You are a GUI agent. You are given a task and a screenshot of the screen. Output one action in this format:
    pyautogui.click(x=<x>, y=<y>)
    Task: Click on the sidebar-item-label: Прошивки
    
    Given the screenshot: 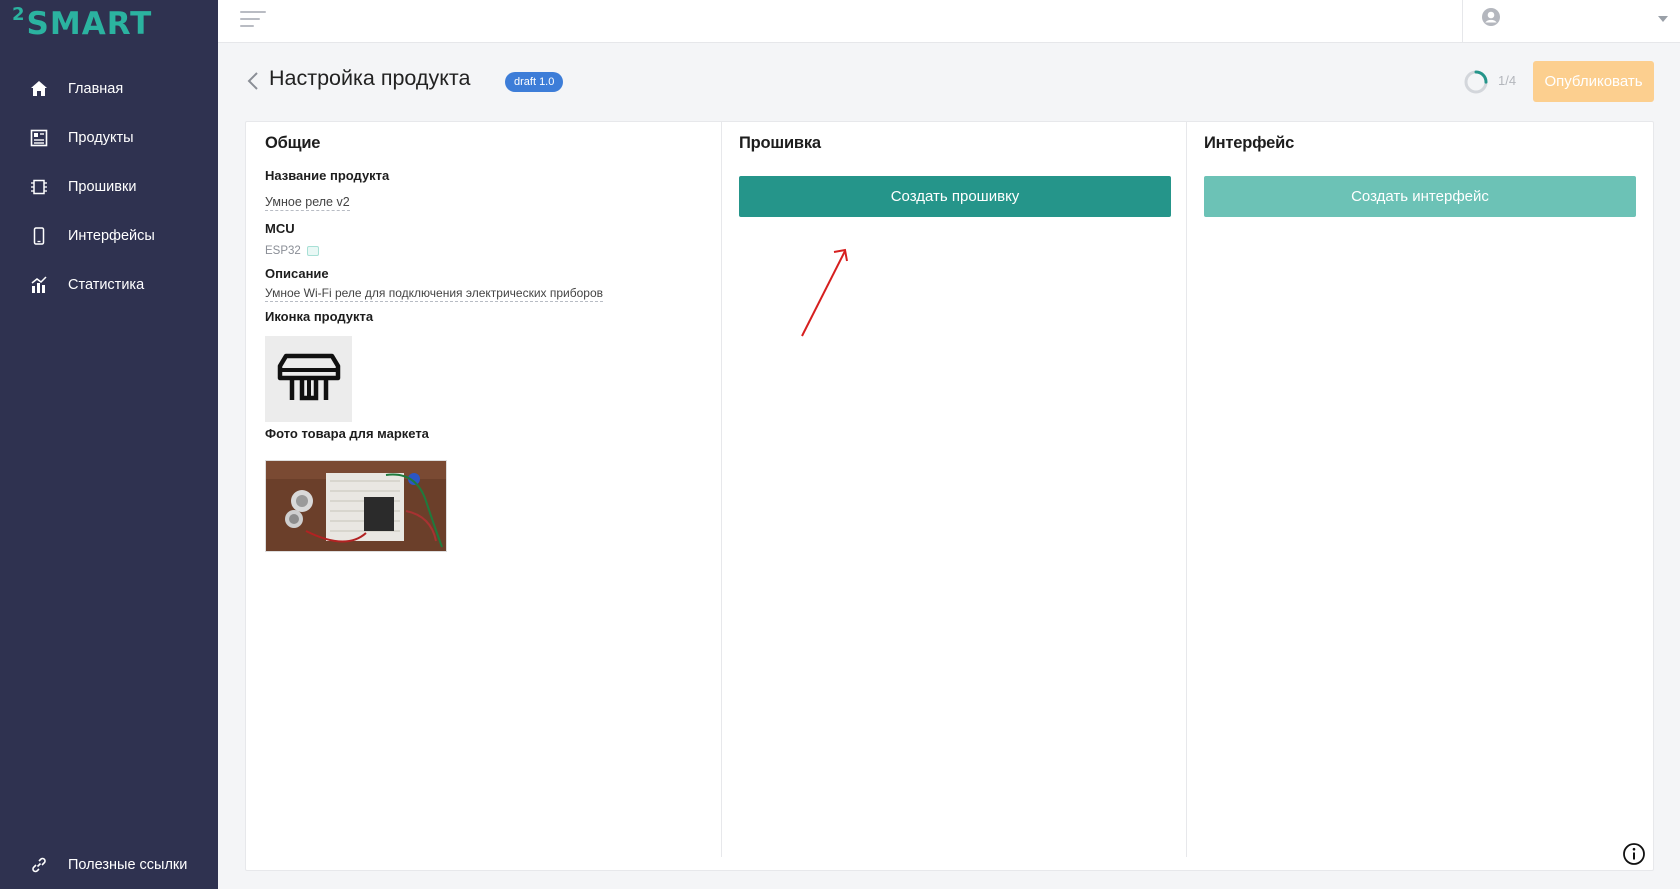 What is the action you would take?
    pyautogui.click(x=102, y=186)
    